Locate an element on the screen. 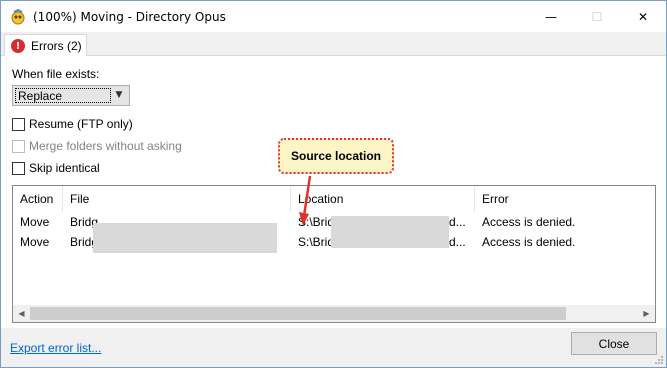 The image size is (667, 368). dialog-footer: Export error list... Close is located at coordinates (333, 347).